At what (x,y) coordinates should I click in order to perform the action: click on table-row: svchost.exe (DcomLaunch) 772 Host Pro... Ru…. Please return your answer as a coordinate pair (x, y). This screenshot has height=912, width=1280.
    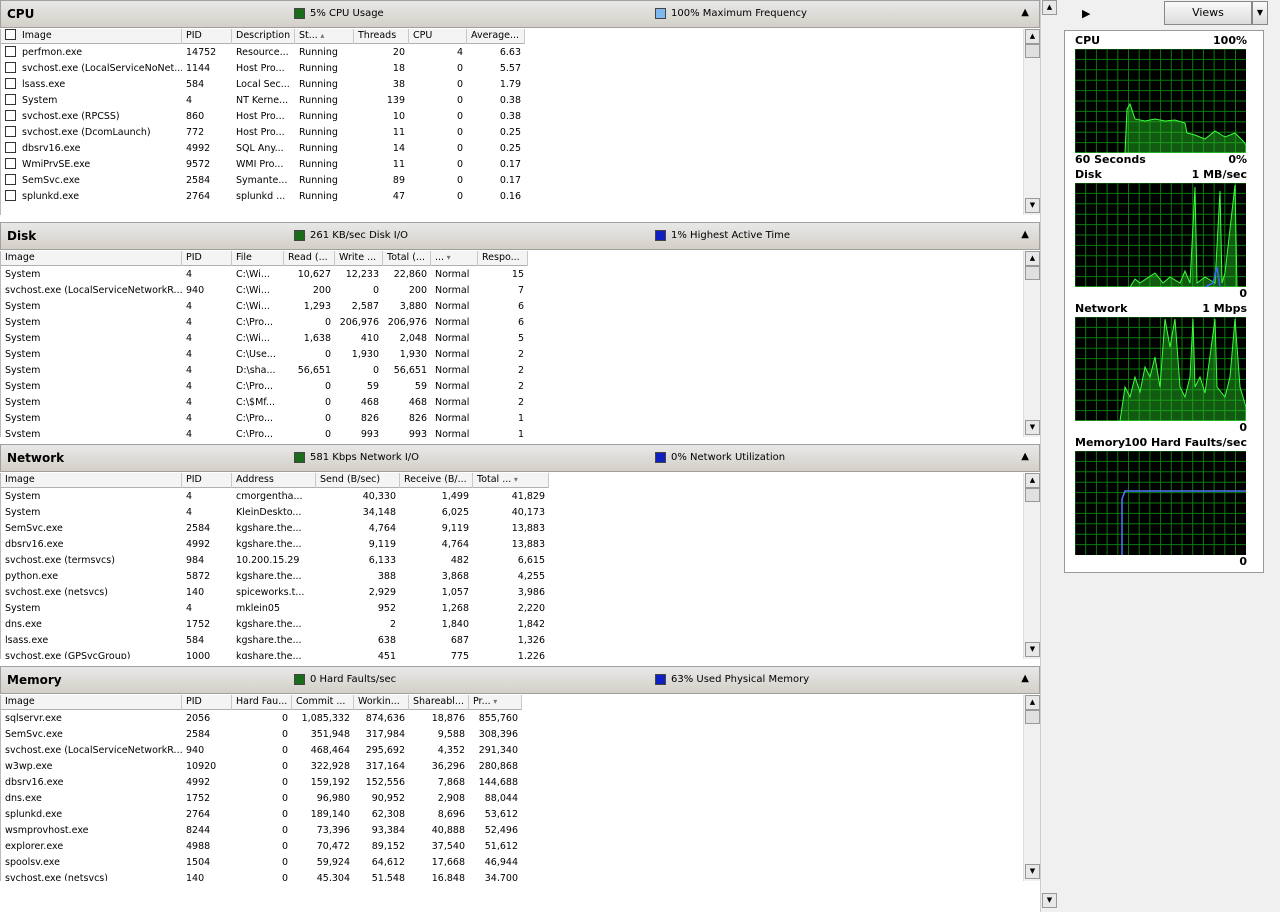
    Looking at the image, I should click on (263, 133).